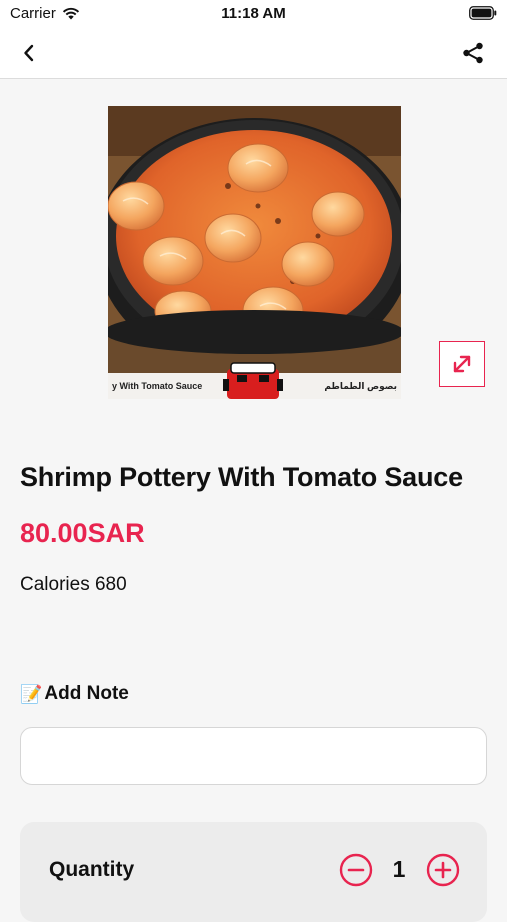 The image size is (507, 922). Describe the element at coordinates (73, 584) in the screenshot. I see `product-calories: Calories 680` at that location.